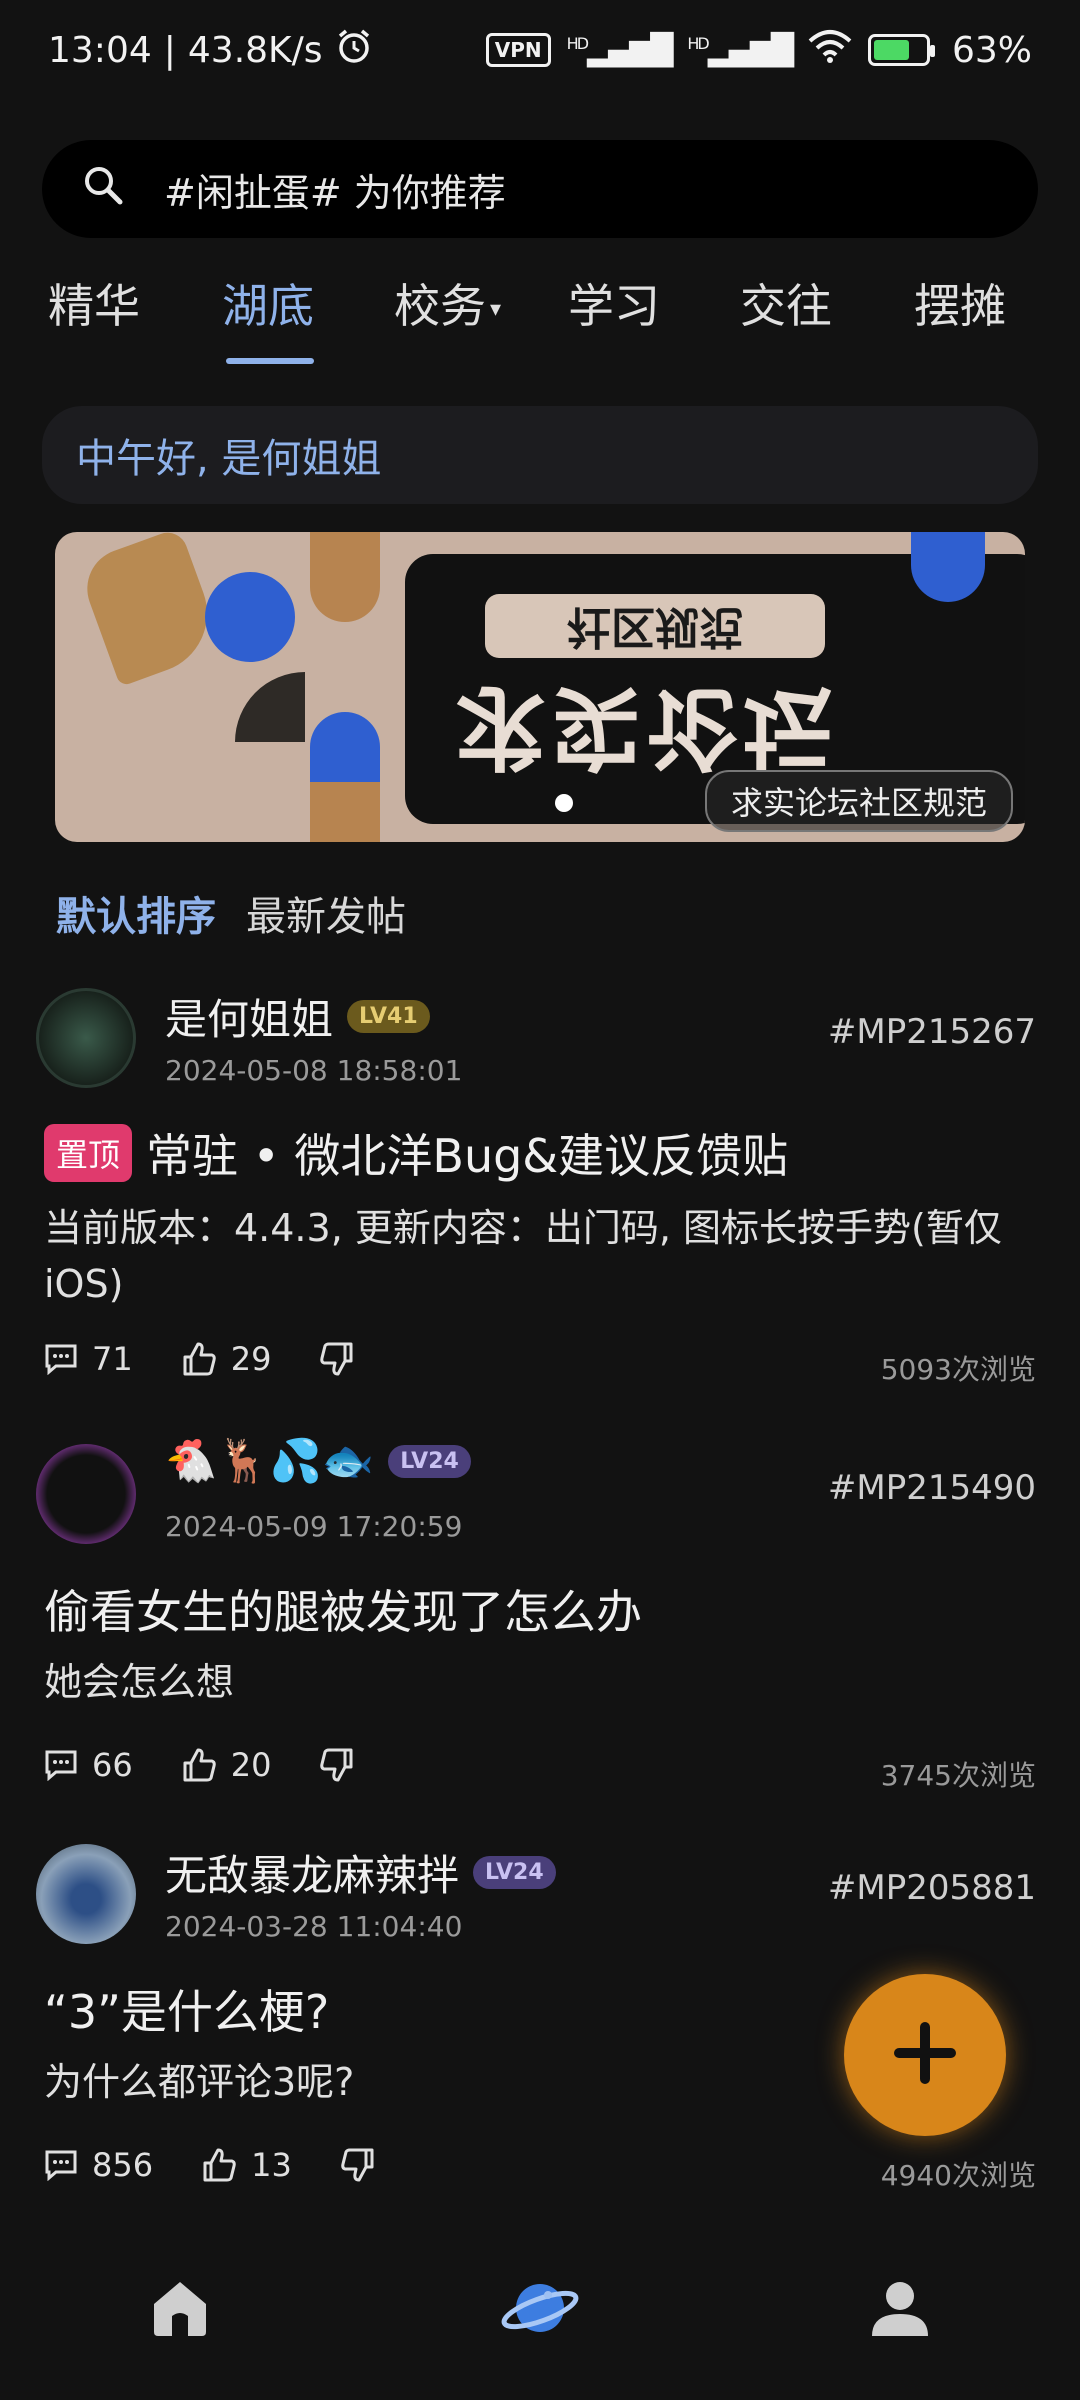 The image size is (1080, 2400). Describe the element at coordinates (931, 1888) in the screenshot. I see `post-id: #MP205881` at that location.